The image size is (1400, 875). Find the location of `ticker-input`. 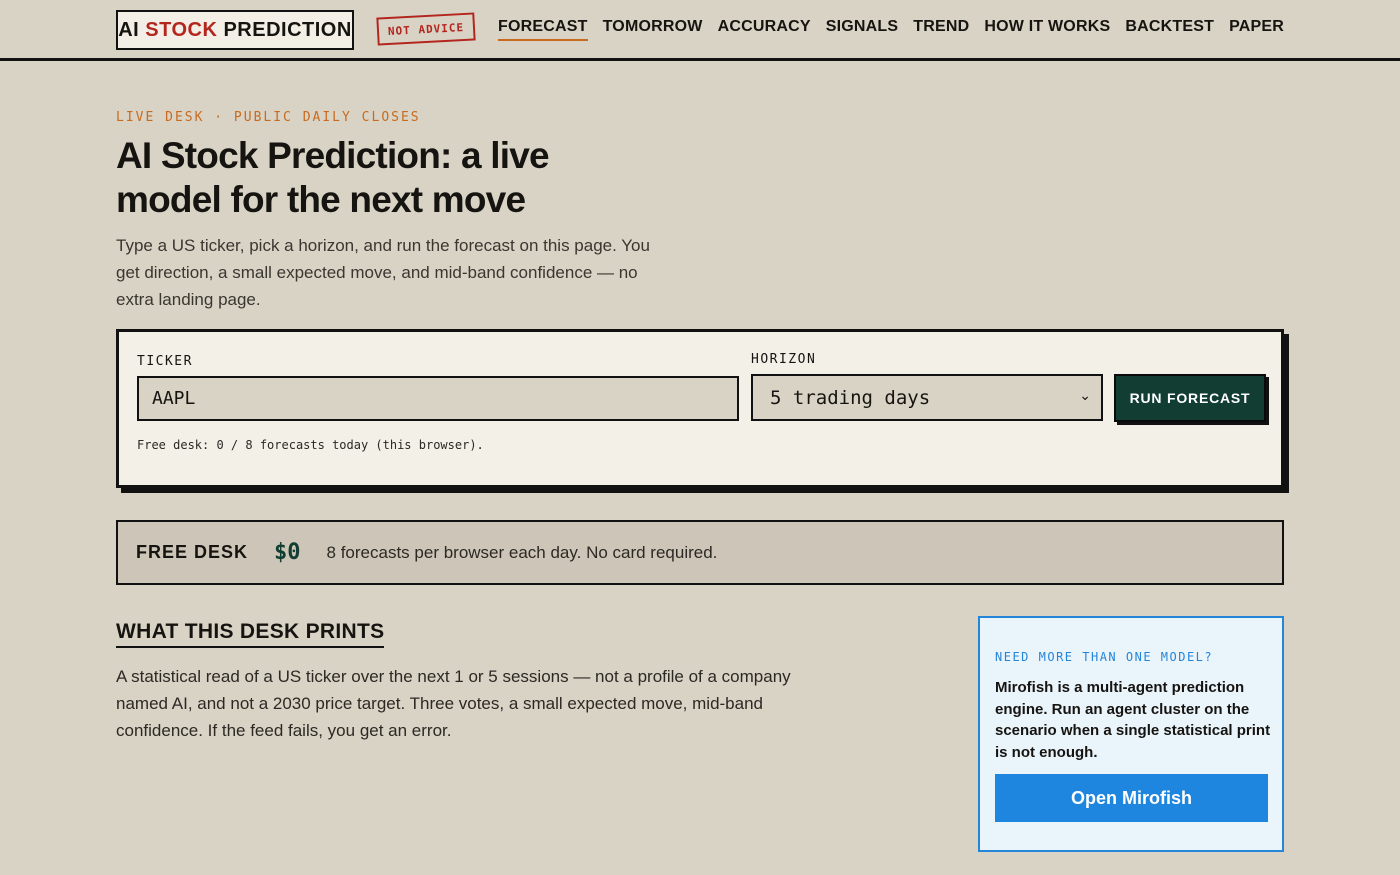

ticker-input is located at coordinates (438, 398).